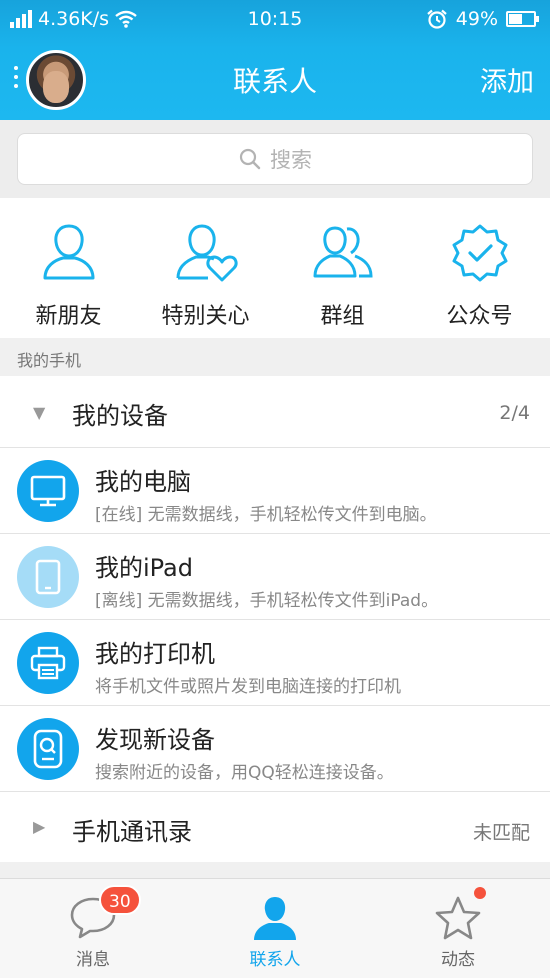 The image size is (550, 978). I want to click on device-my-computer: 我的电脑 [在线] 无需数据线，手机轻松传文件到电脑。, so click(275, 491).